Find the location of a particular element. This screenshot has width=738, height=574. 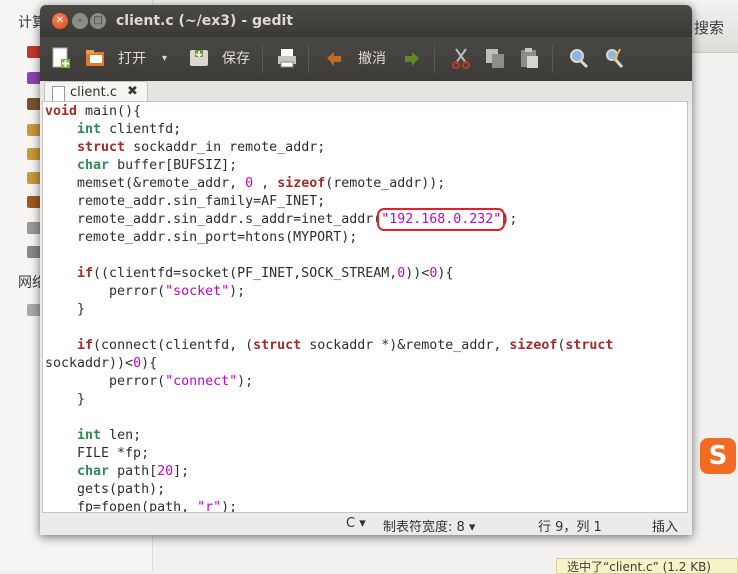

open-dropdown-icon: ▾ is located at coordinates (164, 59).